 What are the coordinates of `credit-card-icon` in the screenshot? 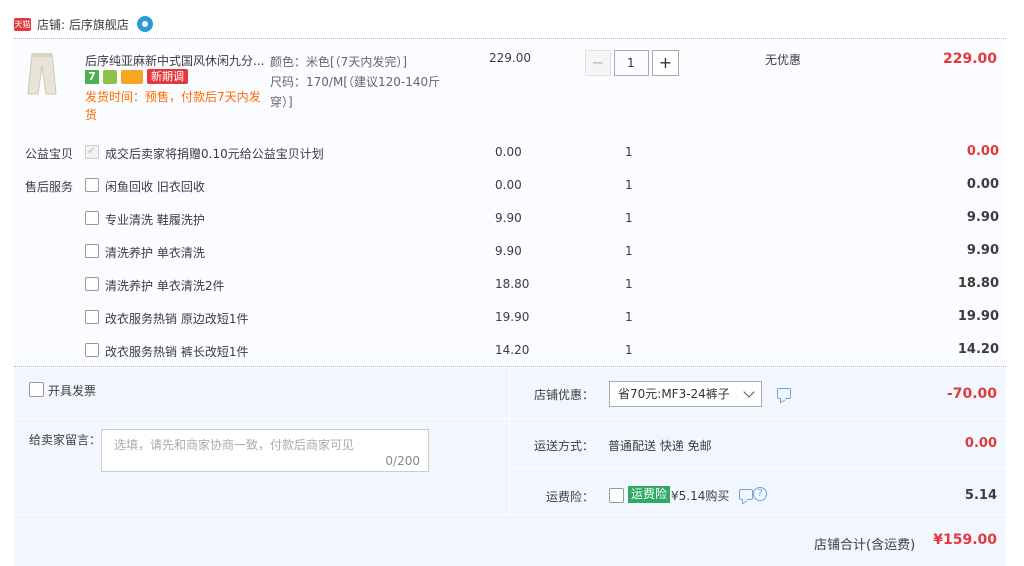 It's located at (132, 76).